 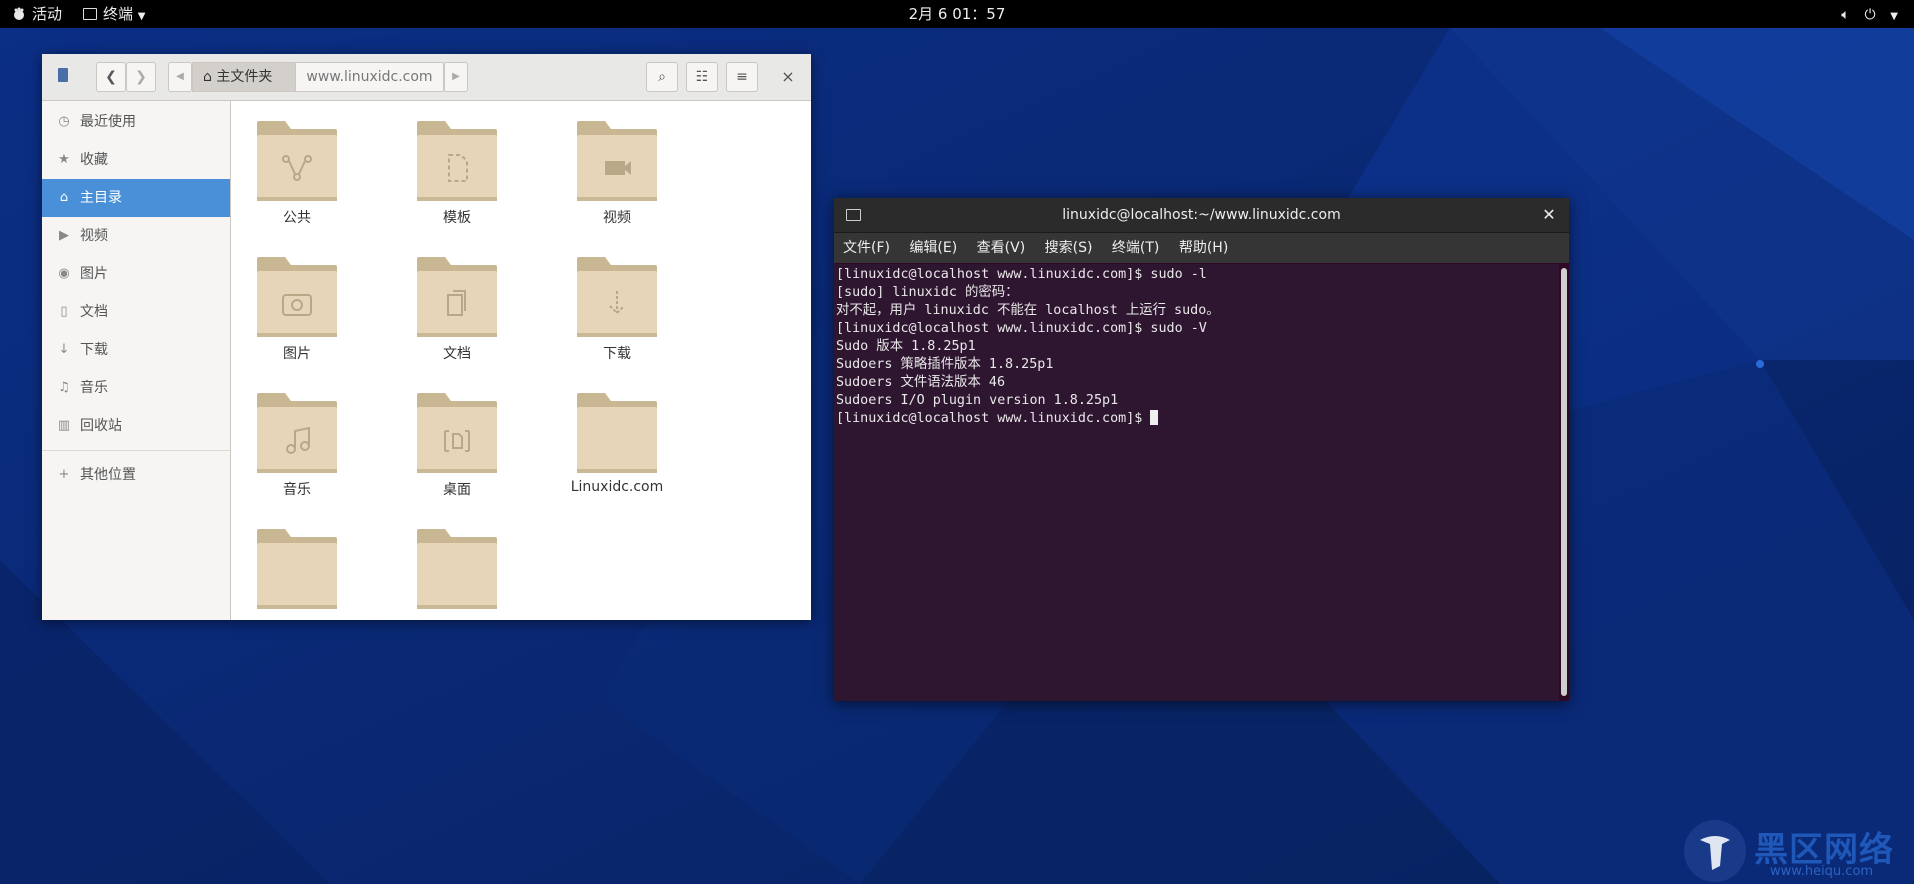 I want to click on folder-music: 音乐, so click(x=291, y=437).